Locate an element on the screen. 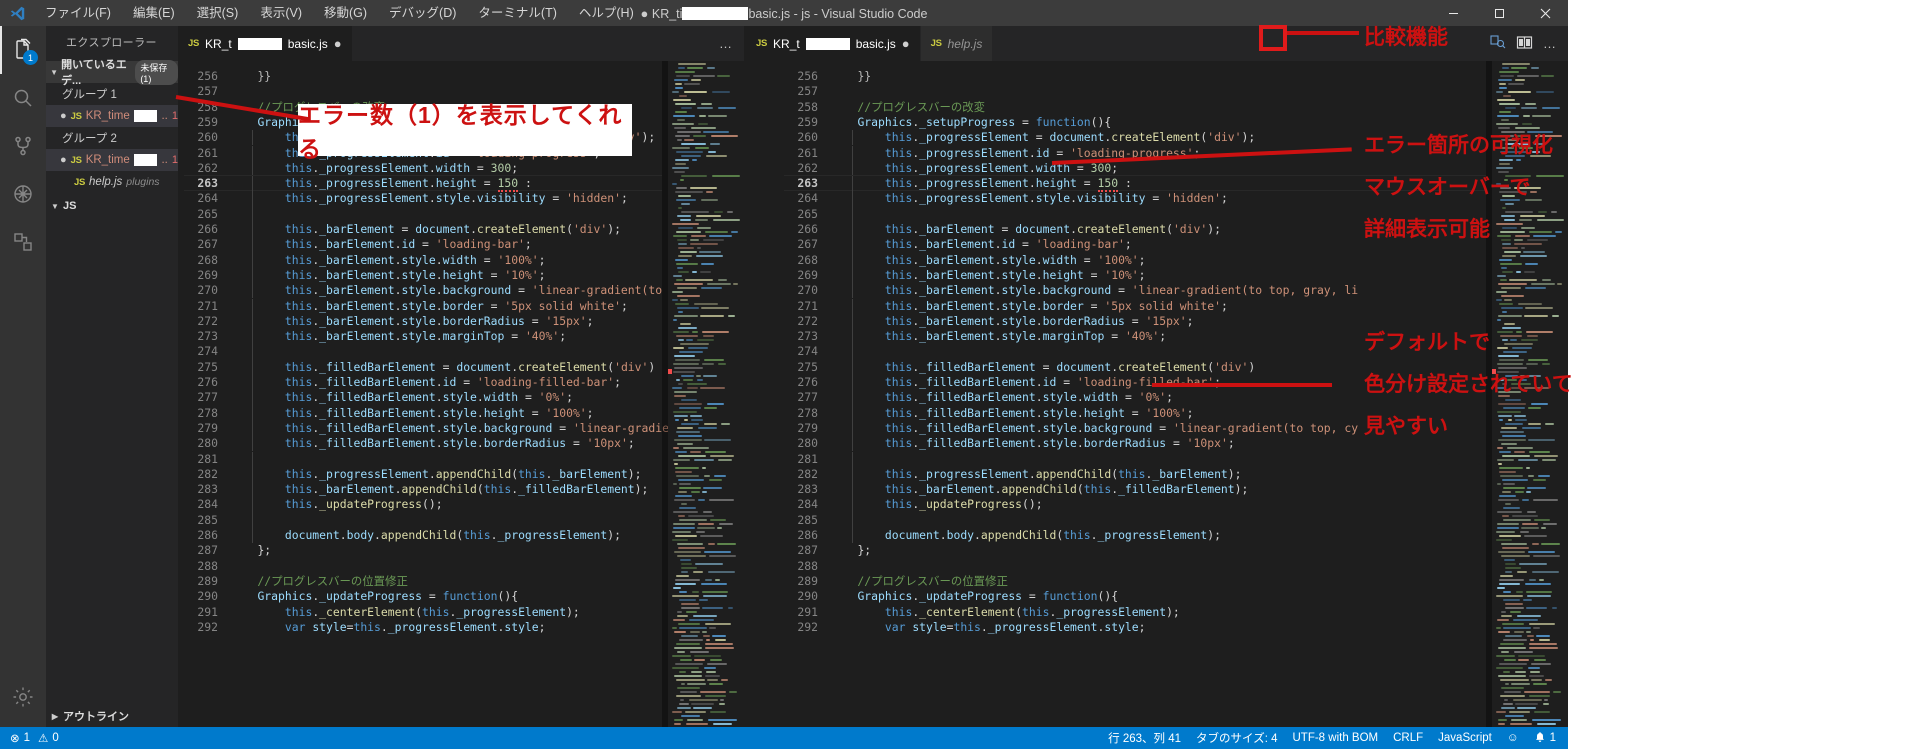 This screenshot has width=1920, height=749. menu-item-4: 移動(G) is located at coordinates (345, 13).